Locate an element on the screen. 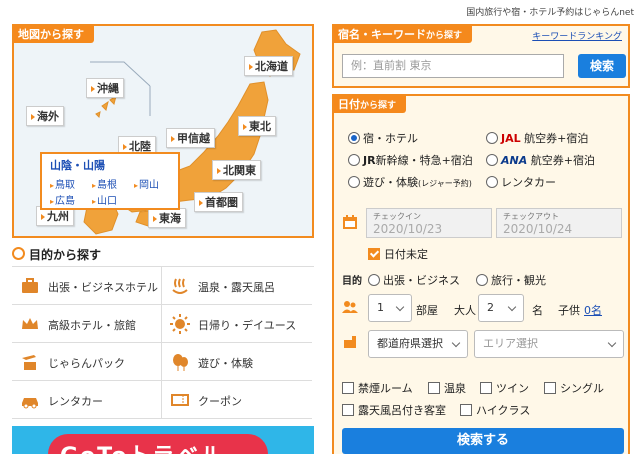  goto-travel-banner: GoToトラベル is located at coordinates (163, 440).